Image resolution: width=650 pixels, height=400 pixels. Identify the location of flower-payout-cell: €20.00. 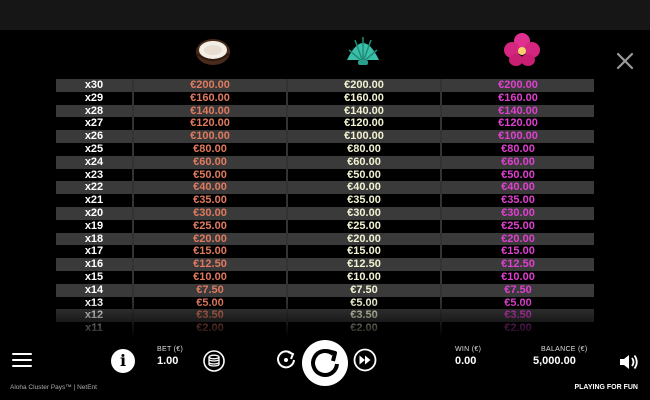
(517, 239).